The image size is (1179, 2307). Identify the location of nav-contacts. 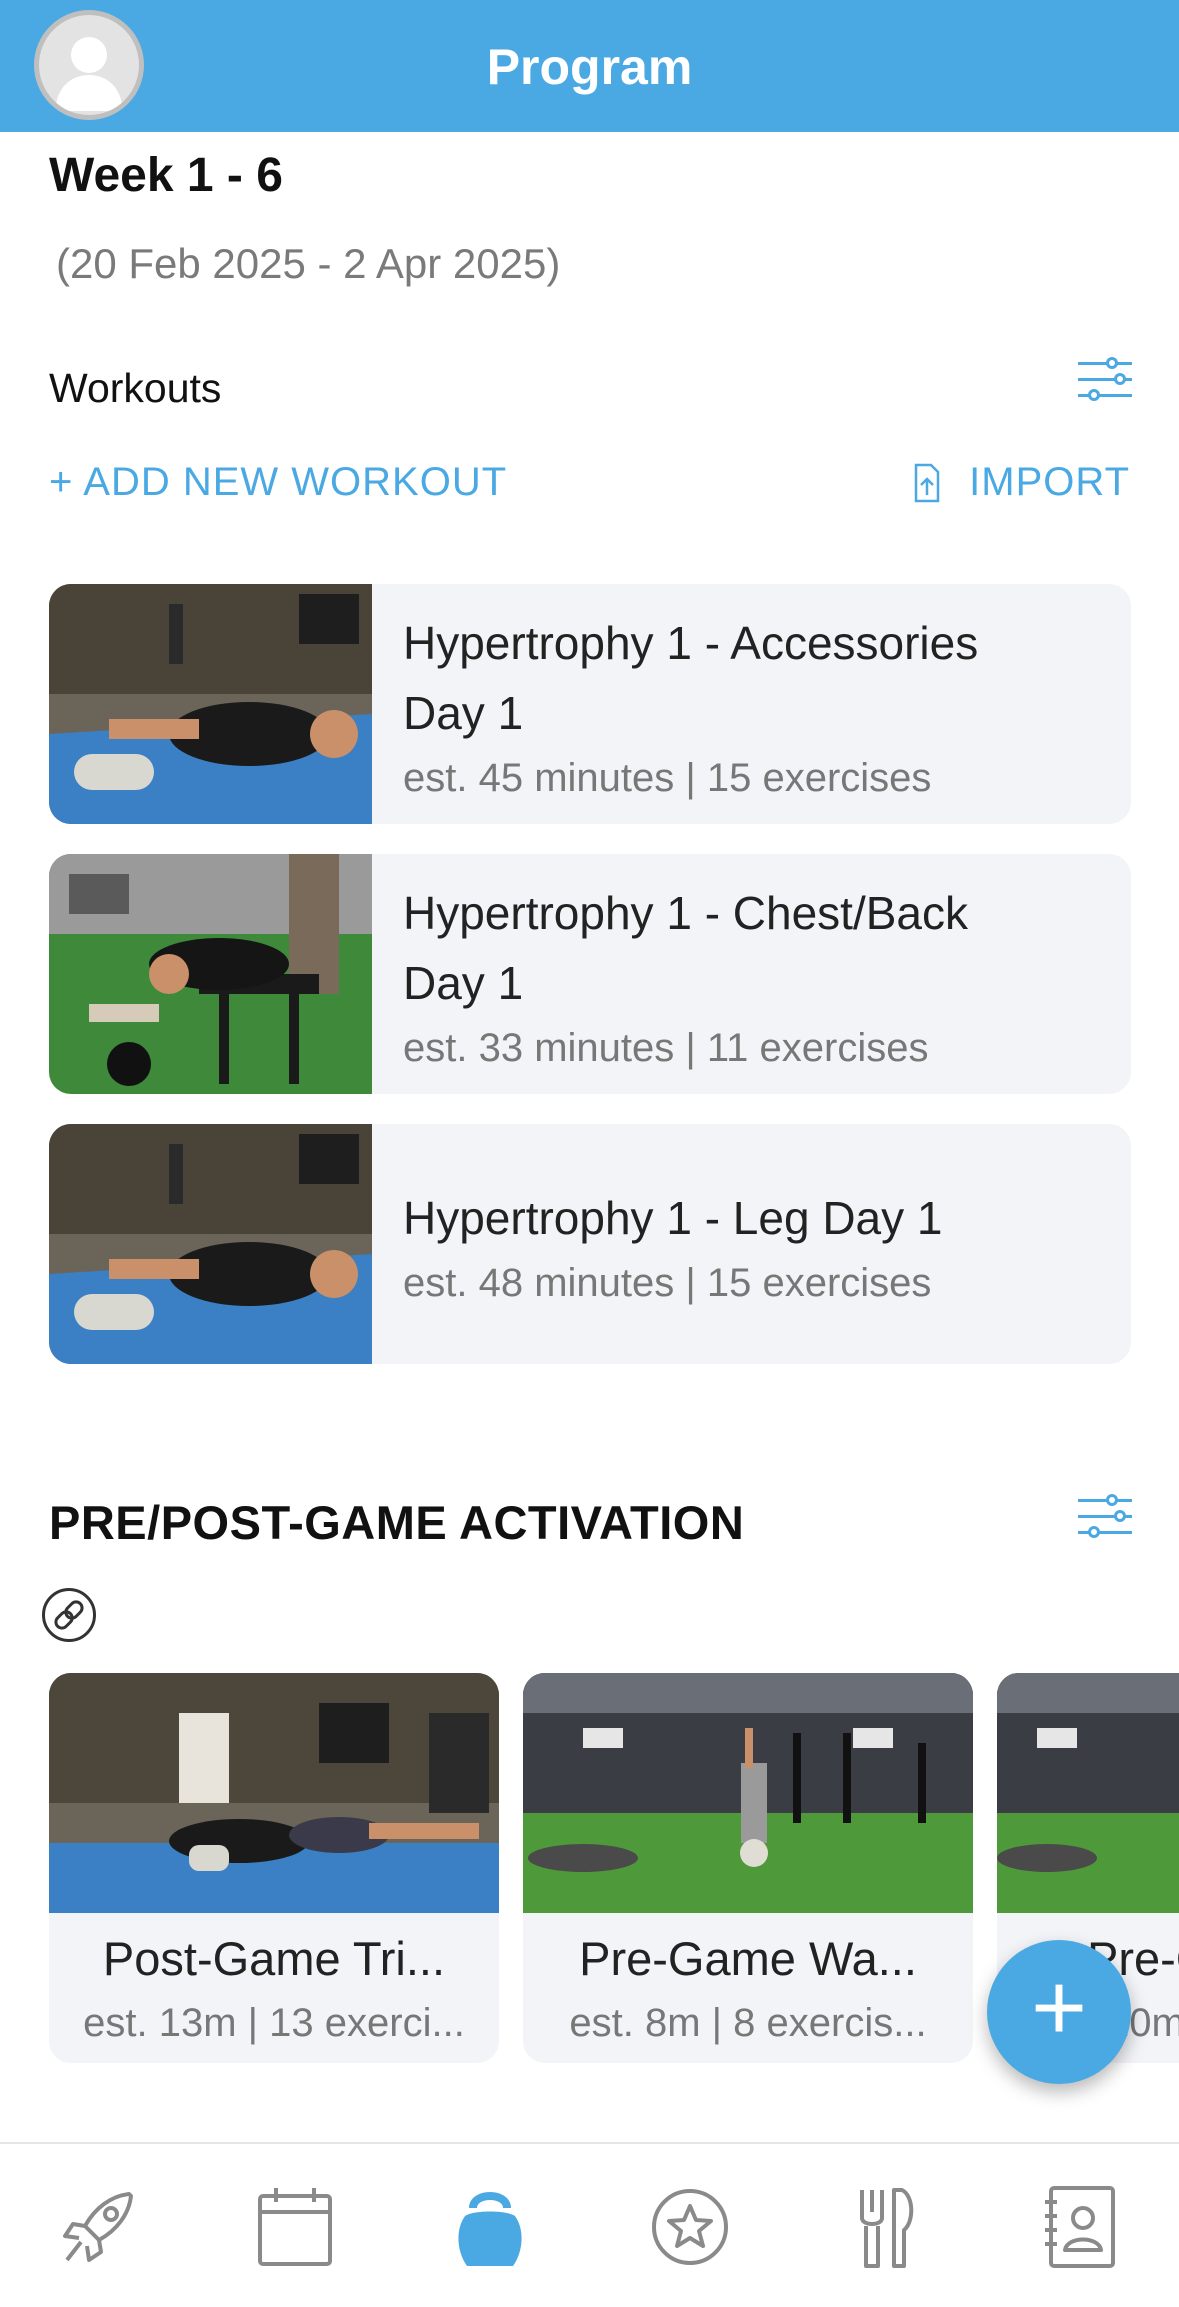
(1080, 2227).